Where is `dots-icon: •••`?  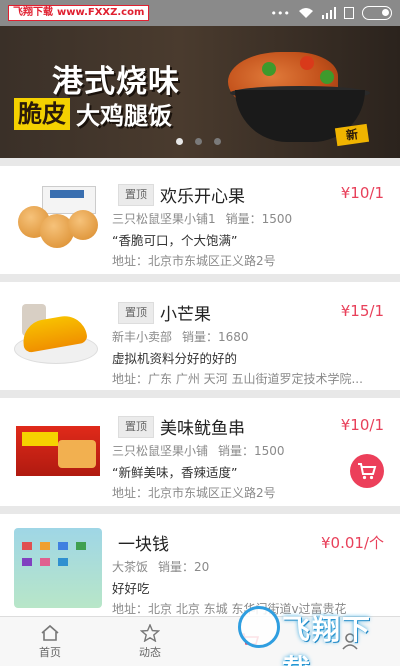
dots-icon: ••• is located at coordinates (280, 13).